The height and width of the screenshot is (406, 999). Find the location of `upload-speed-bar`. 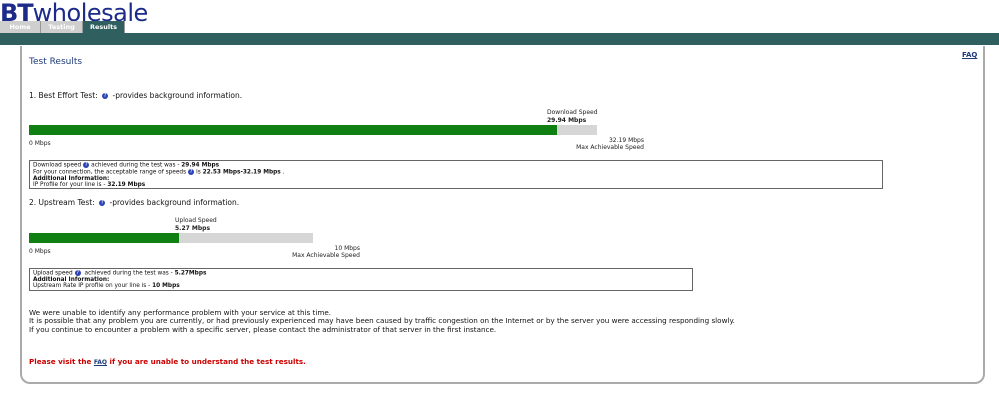

upload-speed-bar is located at coordinates (171, 238).